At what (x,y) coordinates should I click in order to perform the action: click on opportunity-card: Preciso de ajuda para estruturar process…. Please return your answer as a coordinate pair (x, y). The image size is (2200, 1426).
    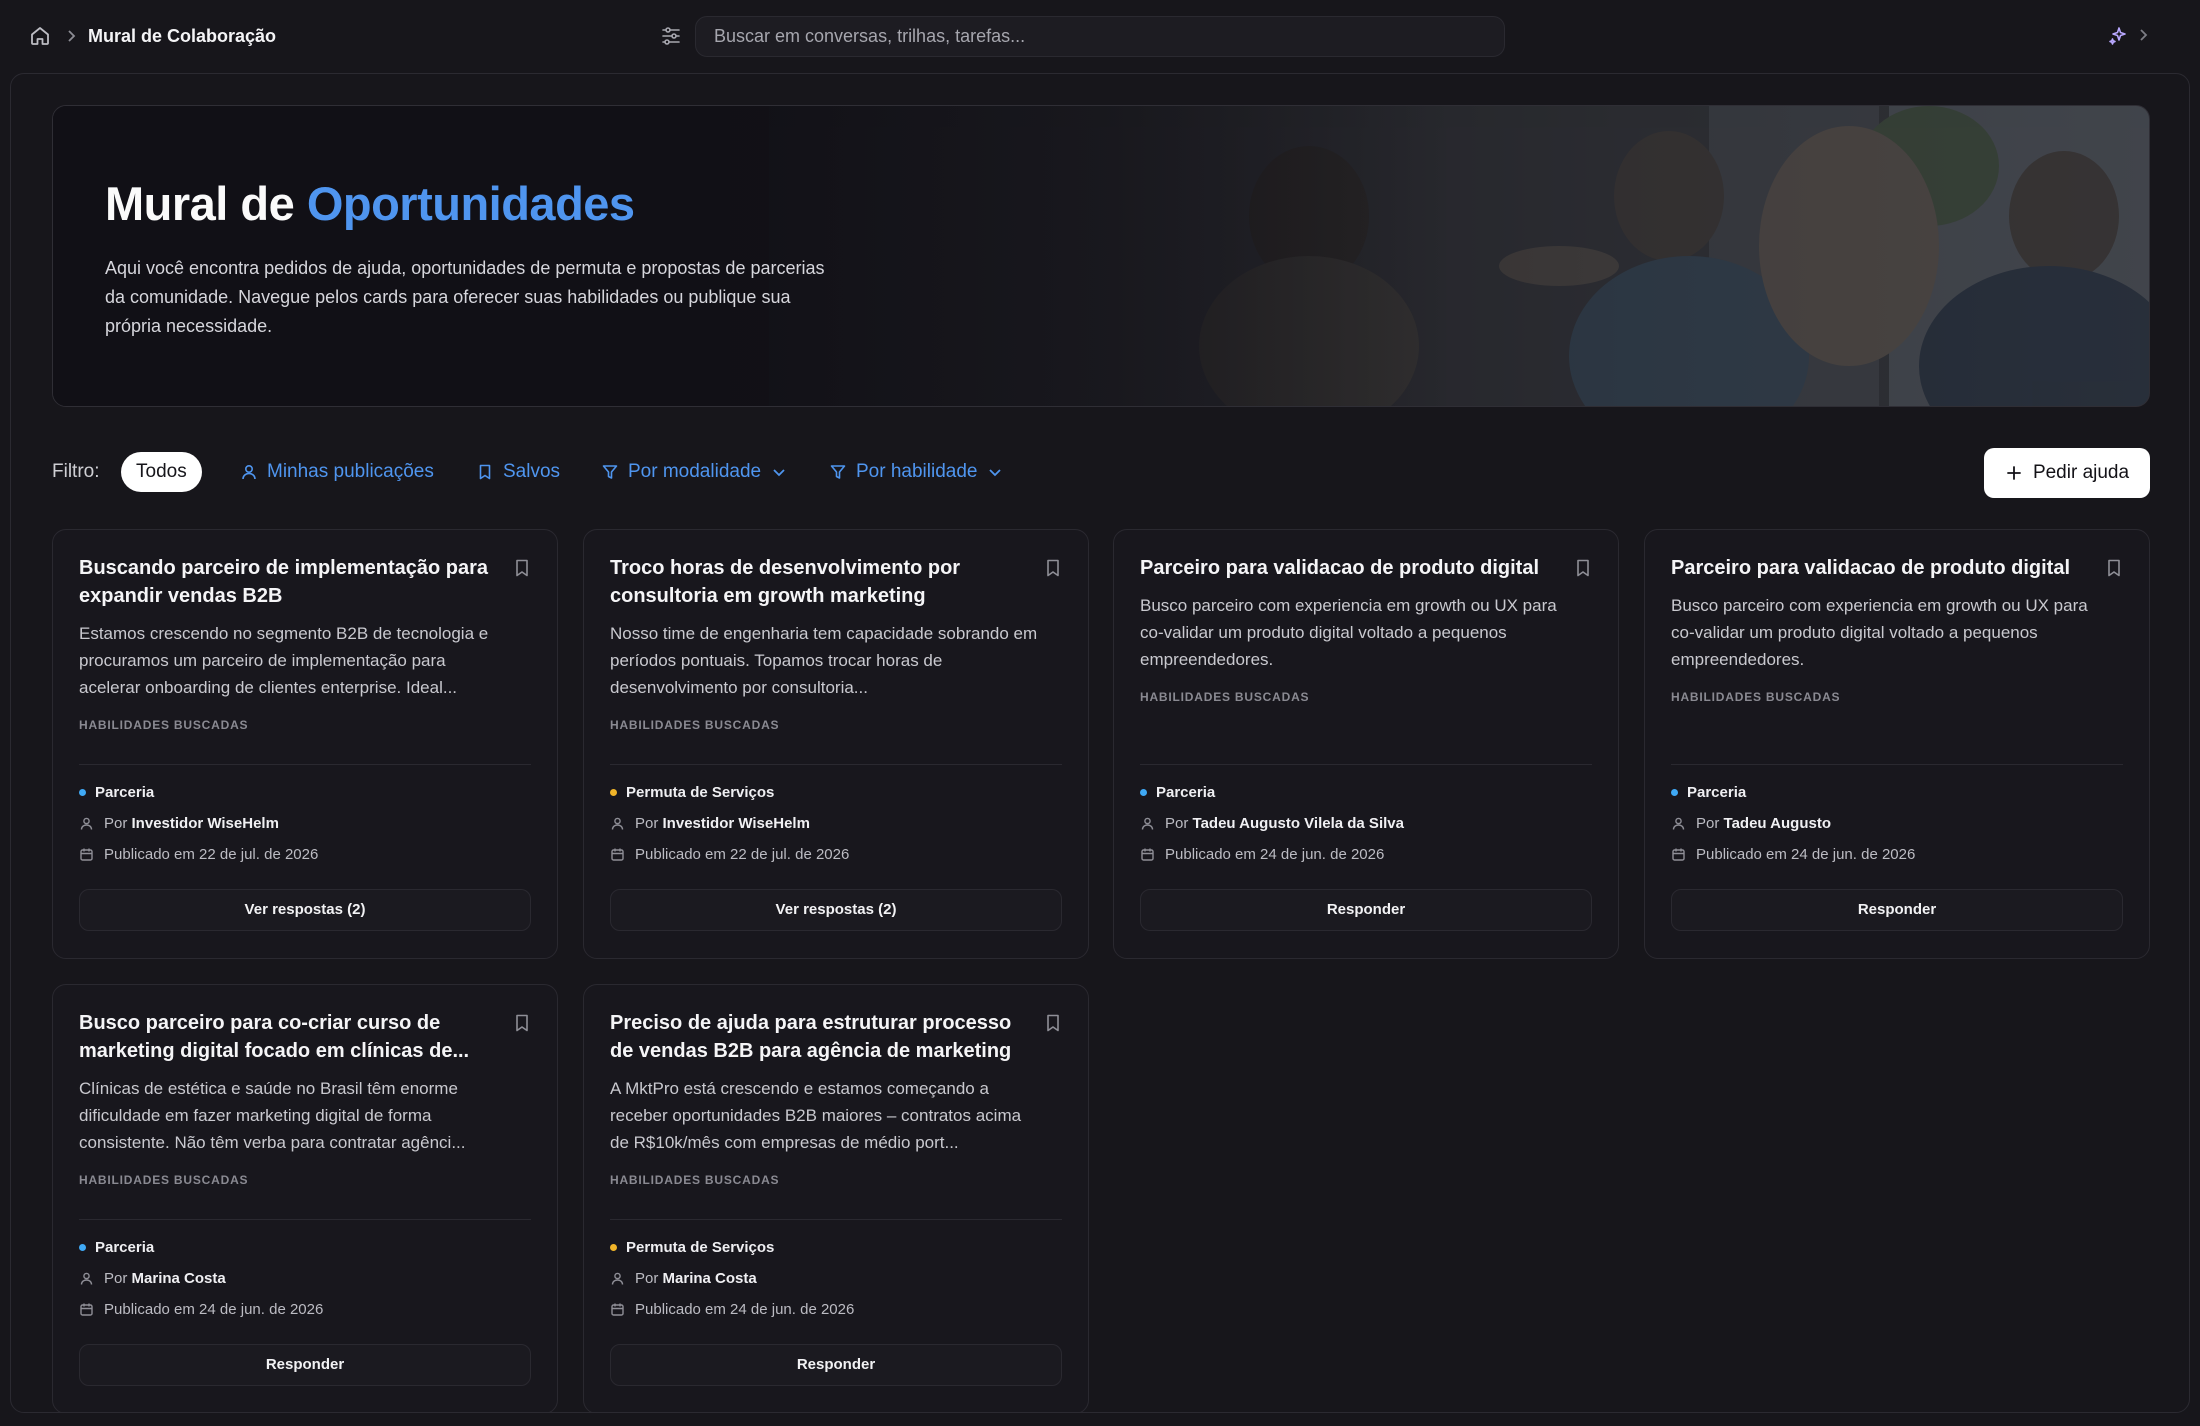
    Looking at the image, I should click on (836, 1198).